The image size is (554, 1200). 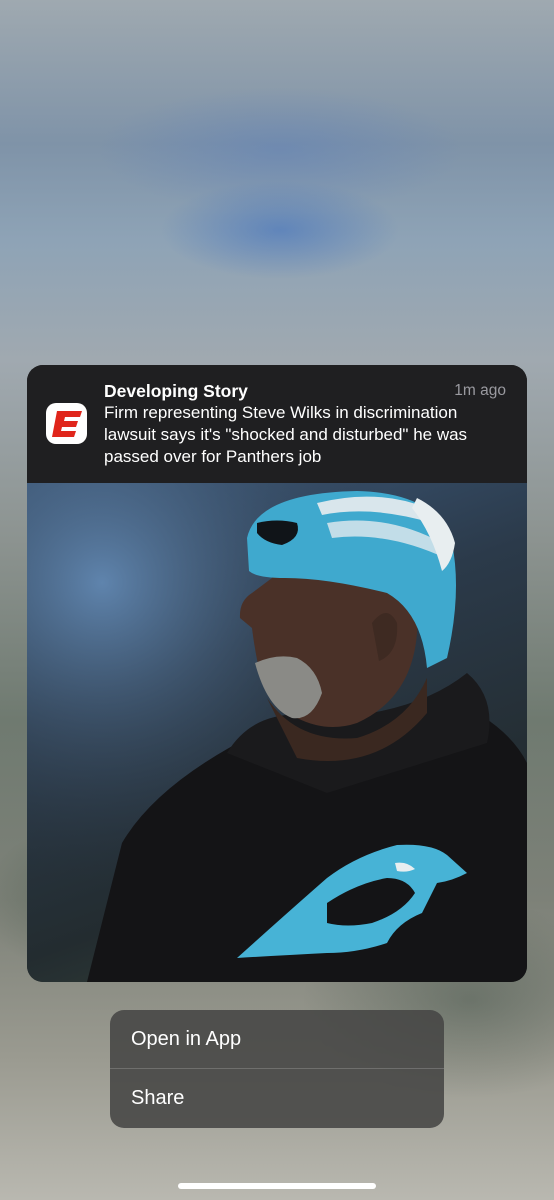 I want to click on context-menu: Open in App Share, so click(x=277, y=1069).